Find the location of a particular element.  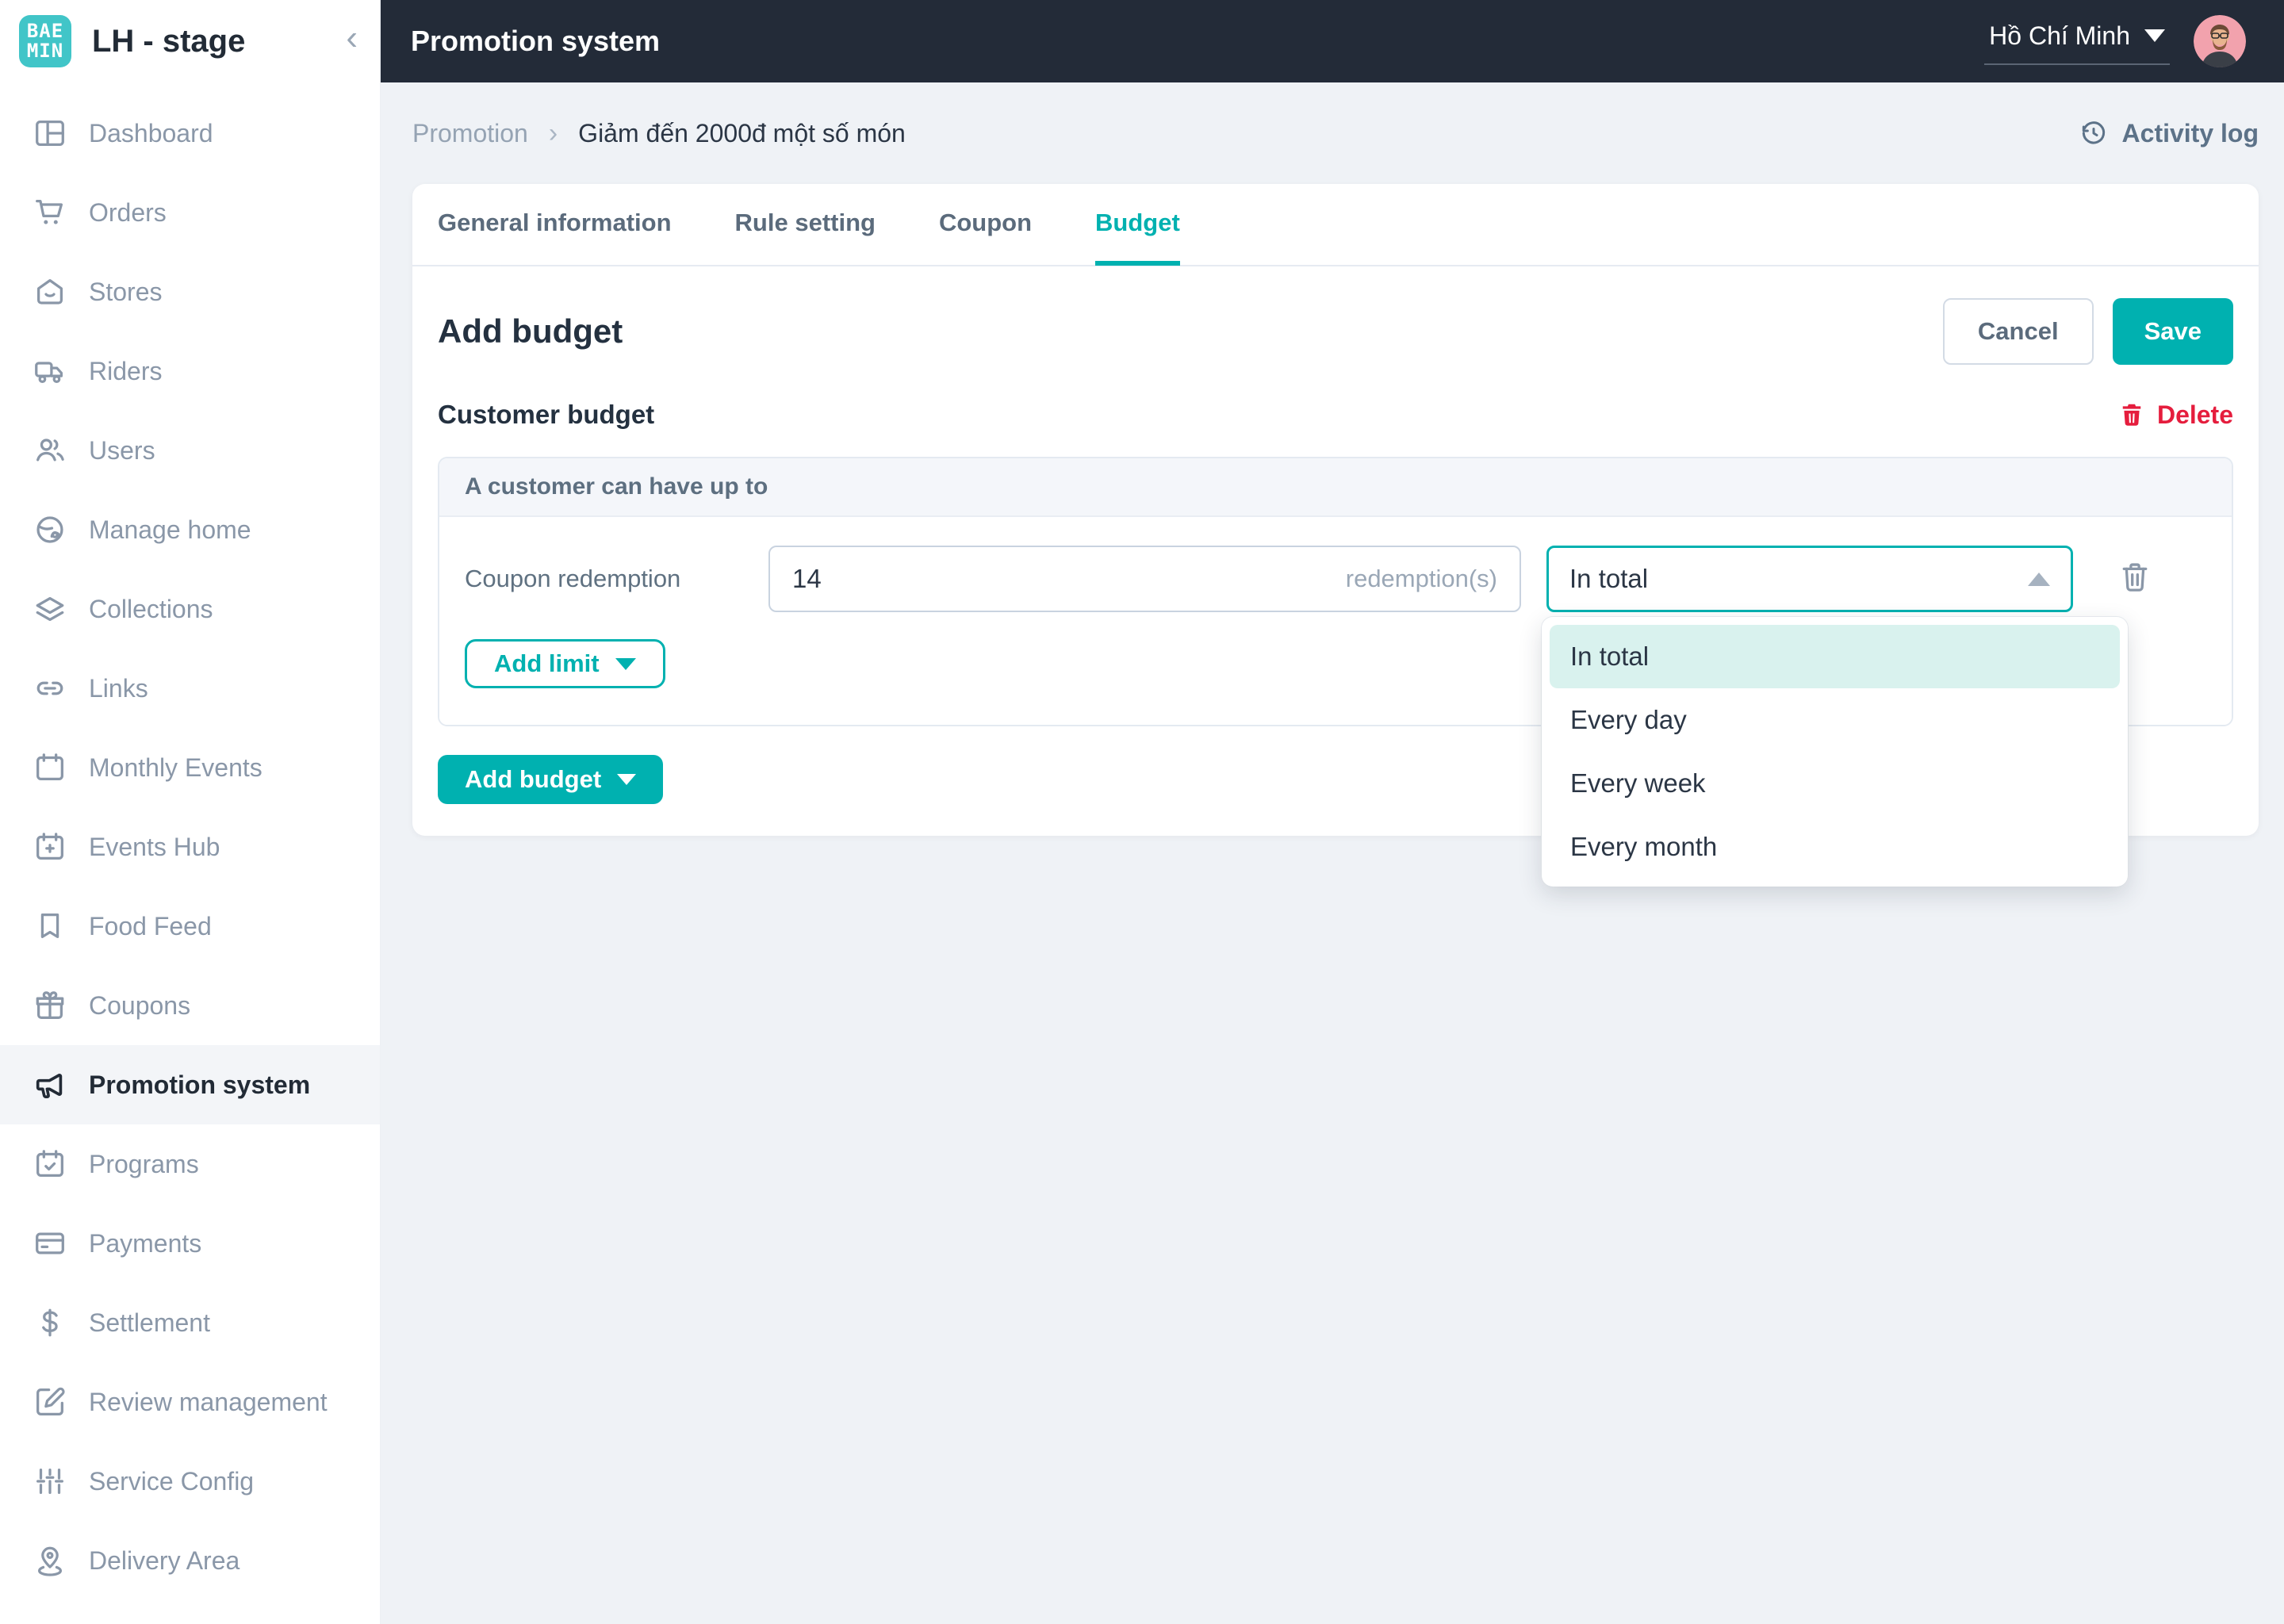

activity-log-button: Activity log is located at coordinates (2168, 133).